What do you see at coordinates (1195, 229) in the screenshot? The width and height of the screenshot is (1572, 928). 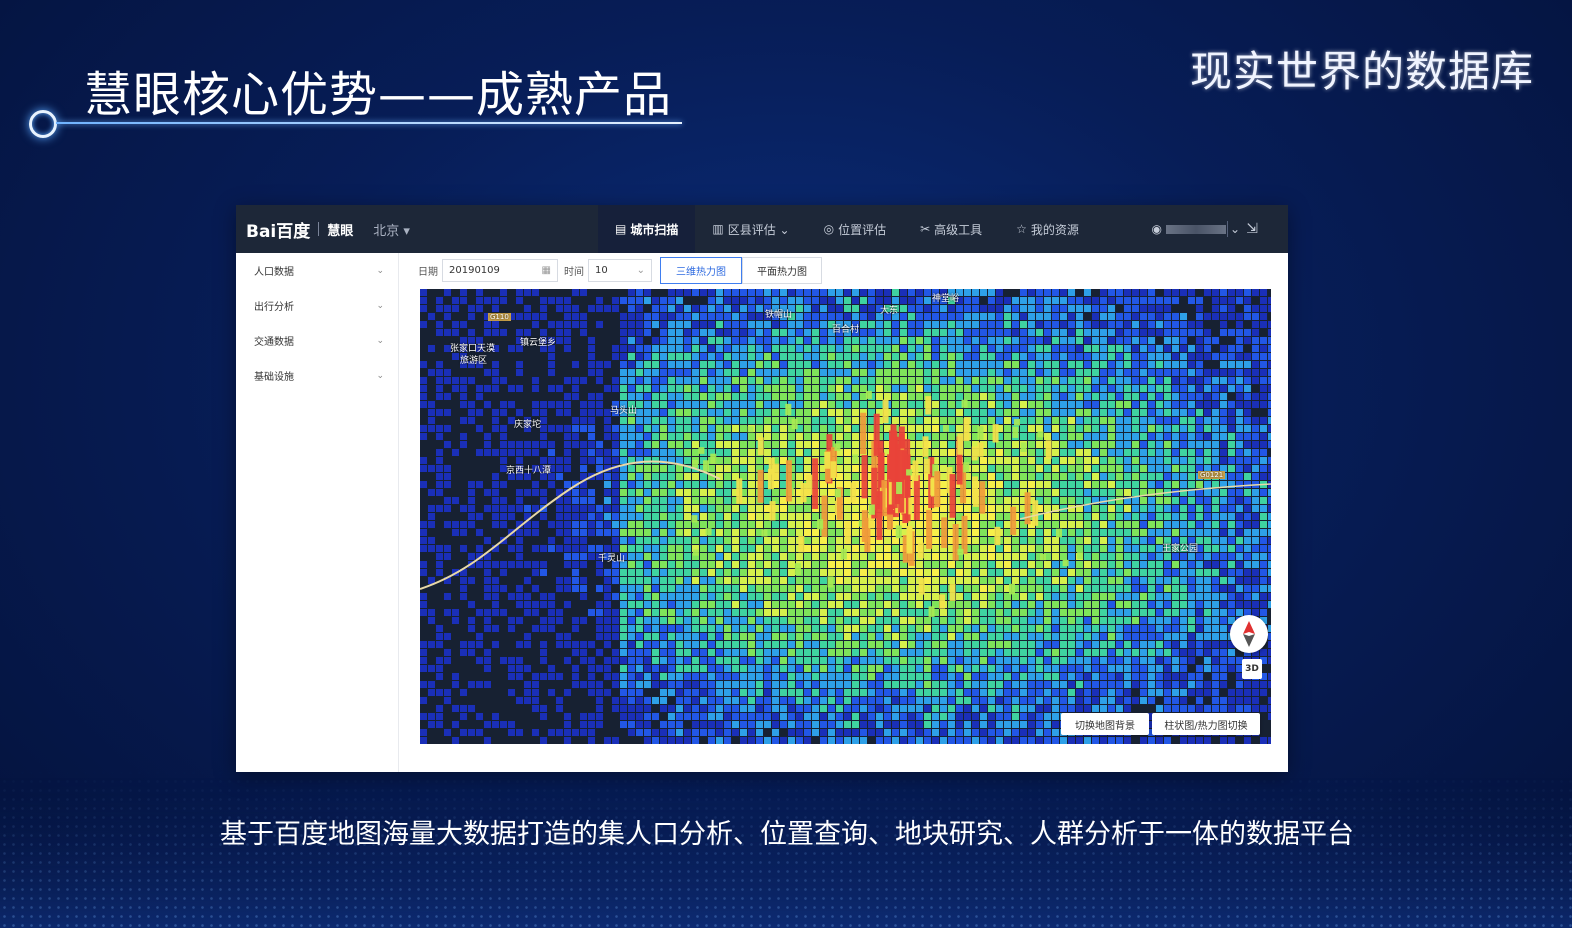 I see `username-blurred` at bounding box center [1195, 229].